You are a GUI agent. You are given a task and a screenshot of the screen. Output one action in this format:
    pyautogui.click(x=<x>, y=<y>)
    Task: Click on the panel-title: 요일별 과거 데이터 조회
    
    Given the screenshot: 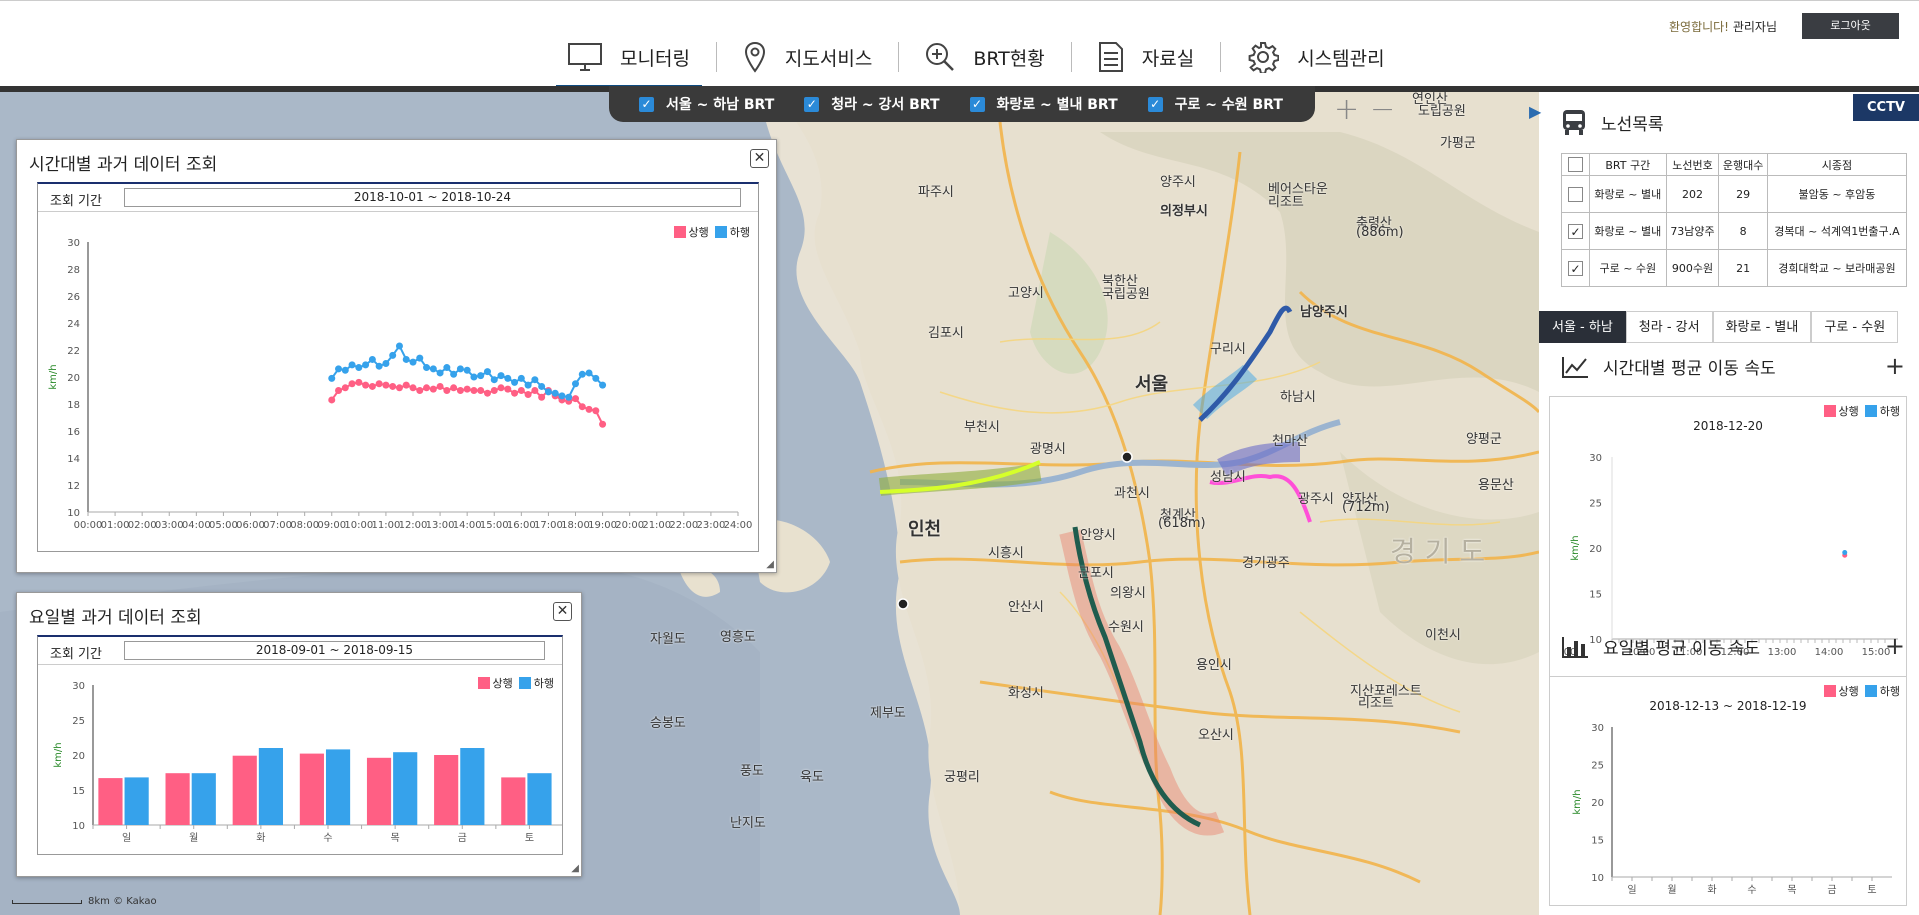 What is the action you would take?
    pyautogui.click(x=115, y=618)
    